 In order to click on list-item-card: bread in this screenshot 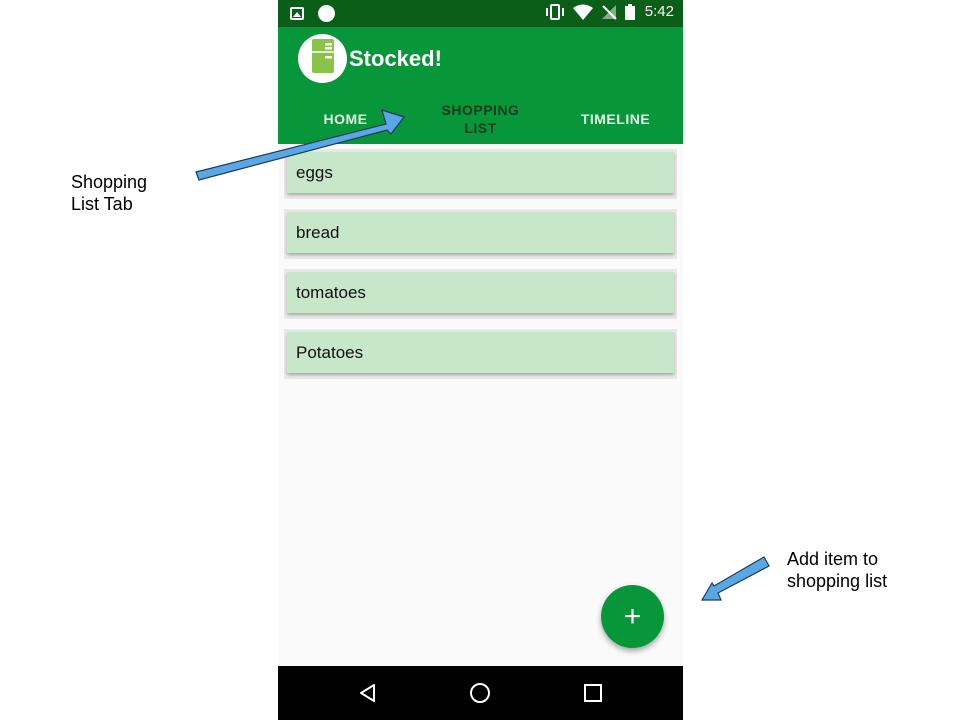, I will do `click(480, 232)`.